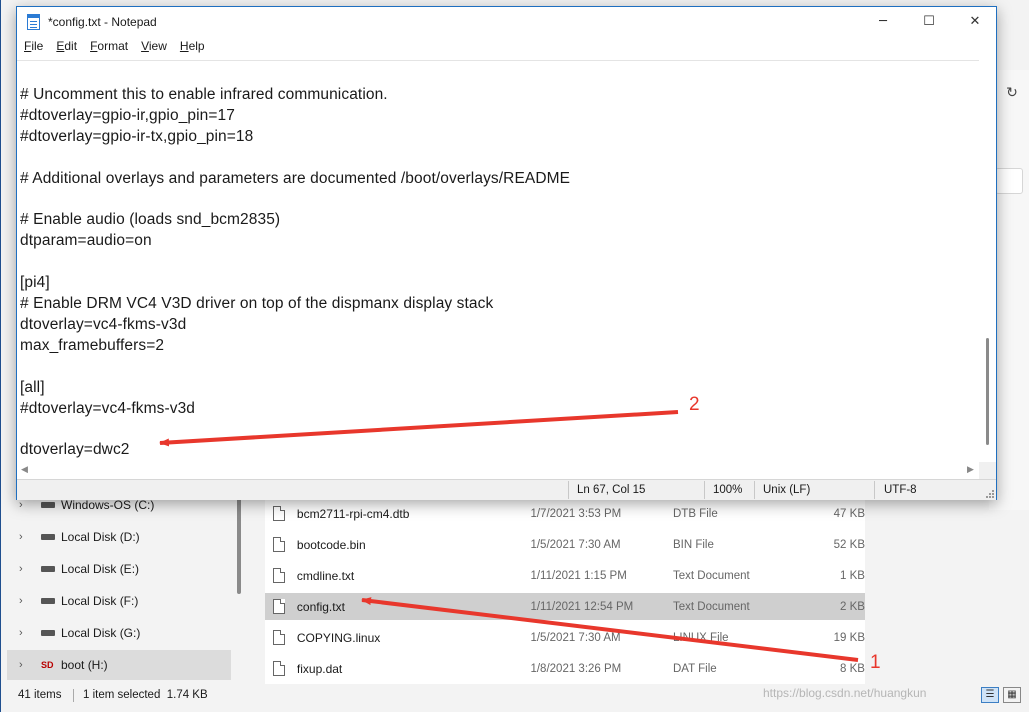 Image resolution: width=1029 pixels, height=712 pixels. I want to click on file-date: 1/11/2021 12:54 PM, so click(582, 606).